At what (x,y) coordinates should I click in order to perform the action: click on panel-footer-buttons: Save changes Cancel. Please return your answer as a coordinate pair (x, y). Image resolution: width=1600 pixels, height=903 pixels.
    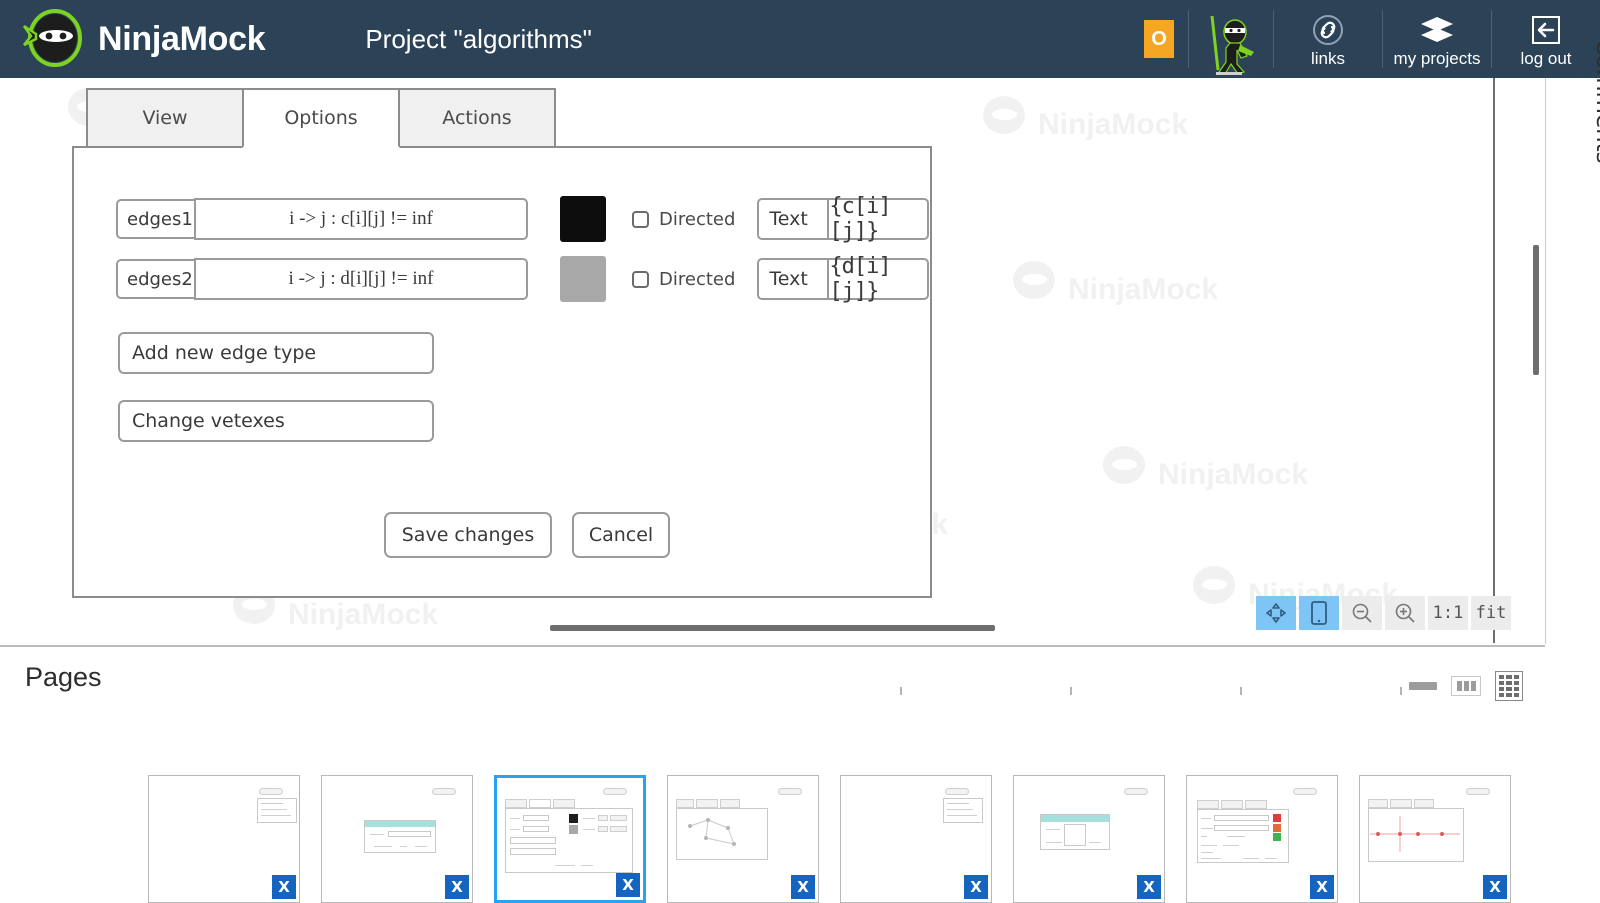
    Looking at the image, I should click on (527, 535).